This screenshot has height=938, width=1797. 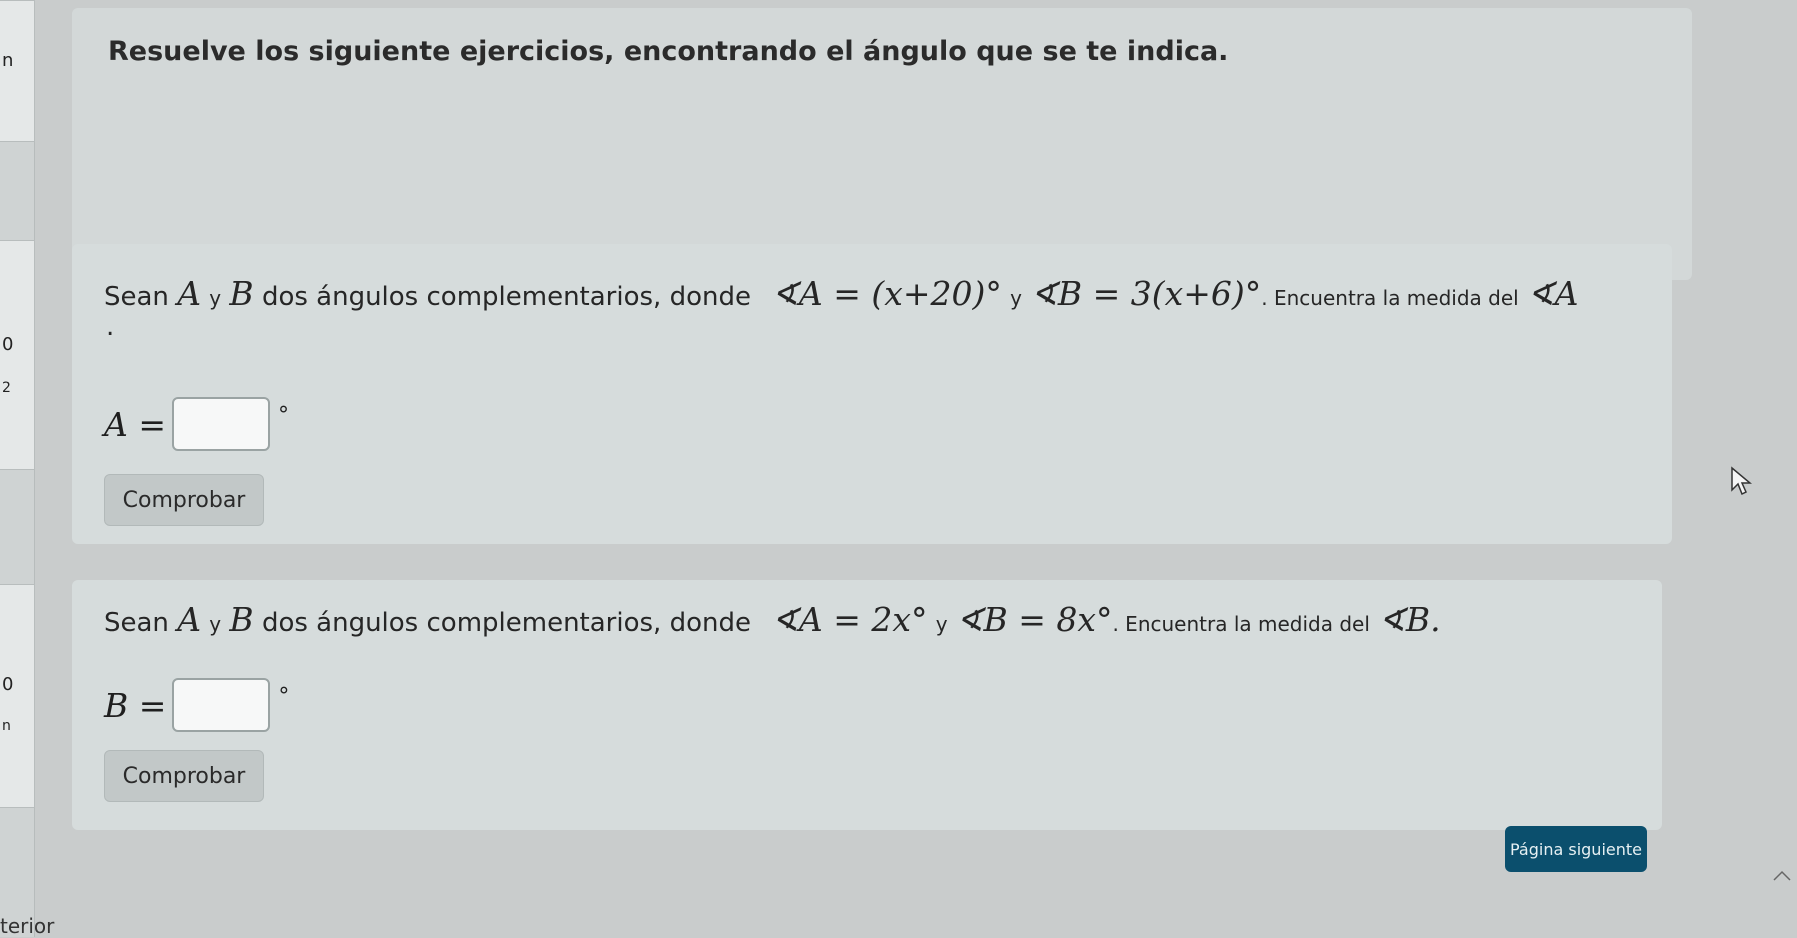 I want to click on previous-label: terior, so click(x=27, y=926).